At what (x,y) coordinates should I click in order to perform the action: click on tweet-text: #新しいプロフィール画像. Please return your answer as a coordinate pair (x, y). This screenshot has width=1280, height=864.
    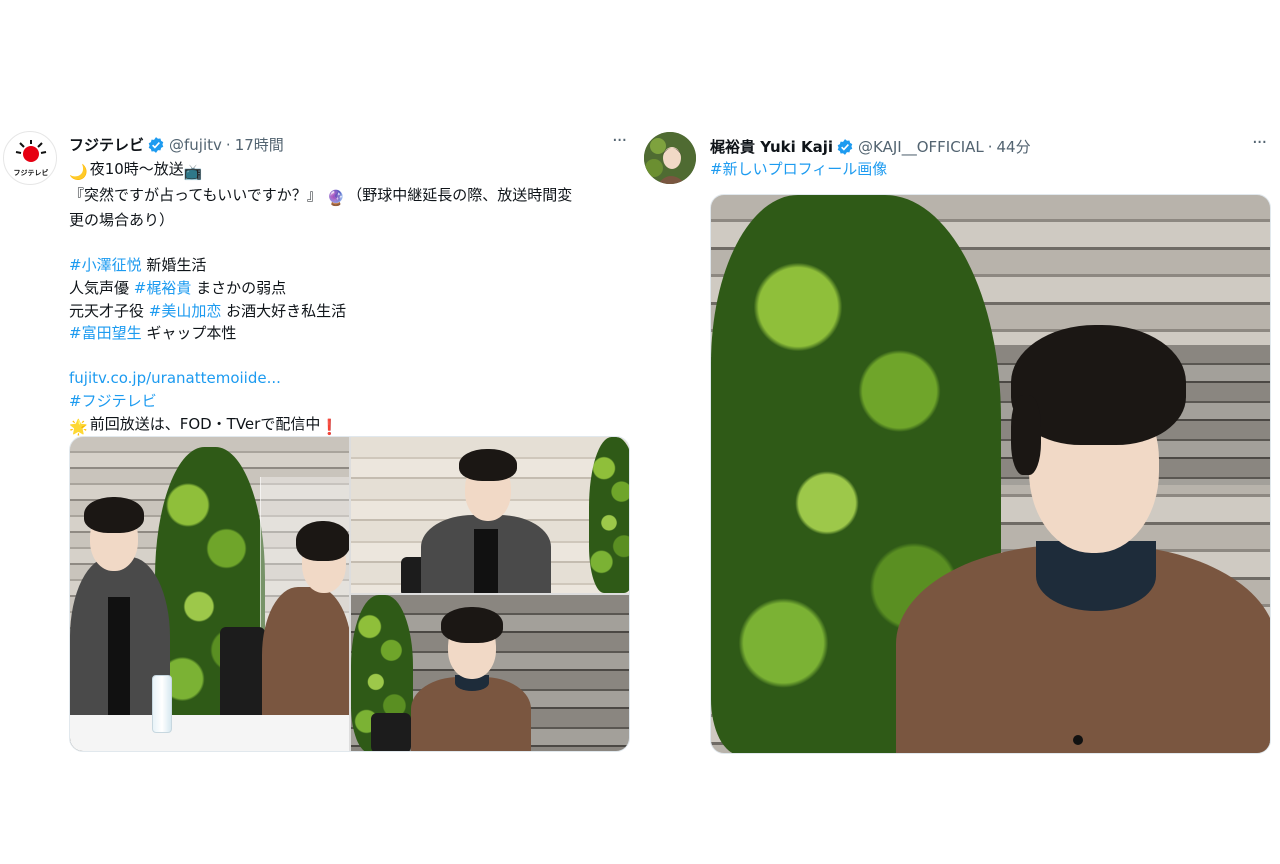
    Looking at the image, I should click on (990, 169).